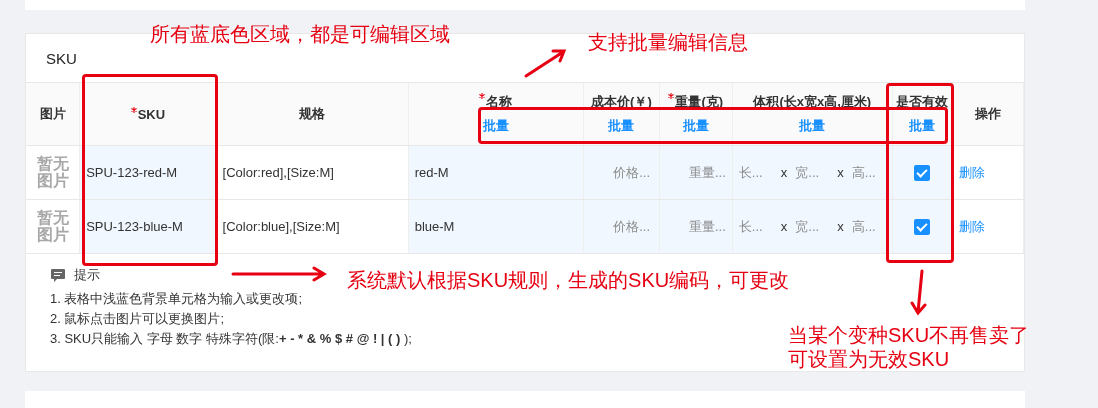 Image resolution: width=1098 pixels, height=408 pixels. Describe the element at coordinates (58, 275) in the screenshot. I see `message-icon` at that location.